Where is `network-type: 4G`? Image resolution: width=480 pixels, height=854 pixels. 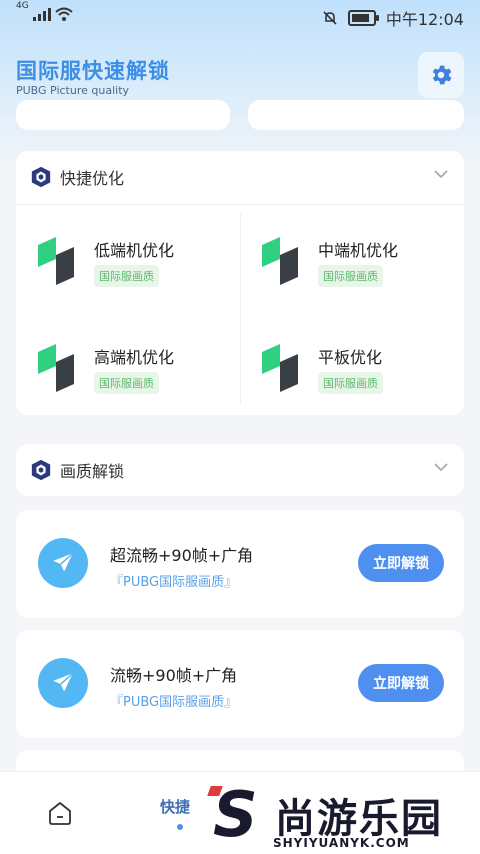 network-type: 4G is located at coordinates (22, 6).